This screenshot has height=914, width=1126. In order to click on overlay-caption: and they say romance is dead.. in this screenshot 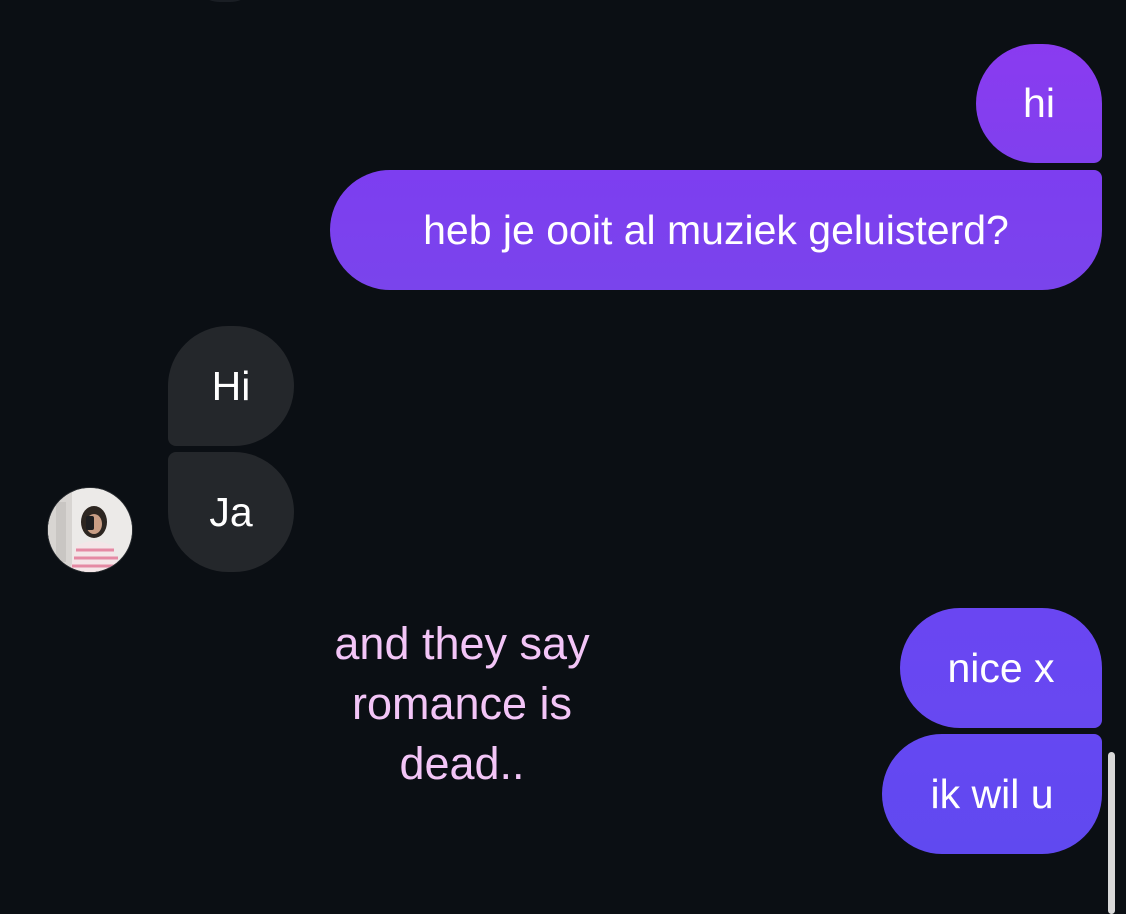, I will do `click(462, 703)`.